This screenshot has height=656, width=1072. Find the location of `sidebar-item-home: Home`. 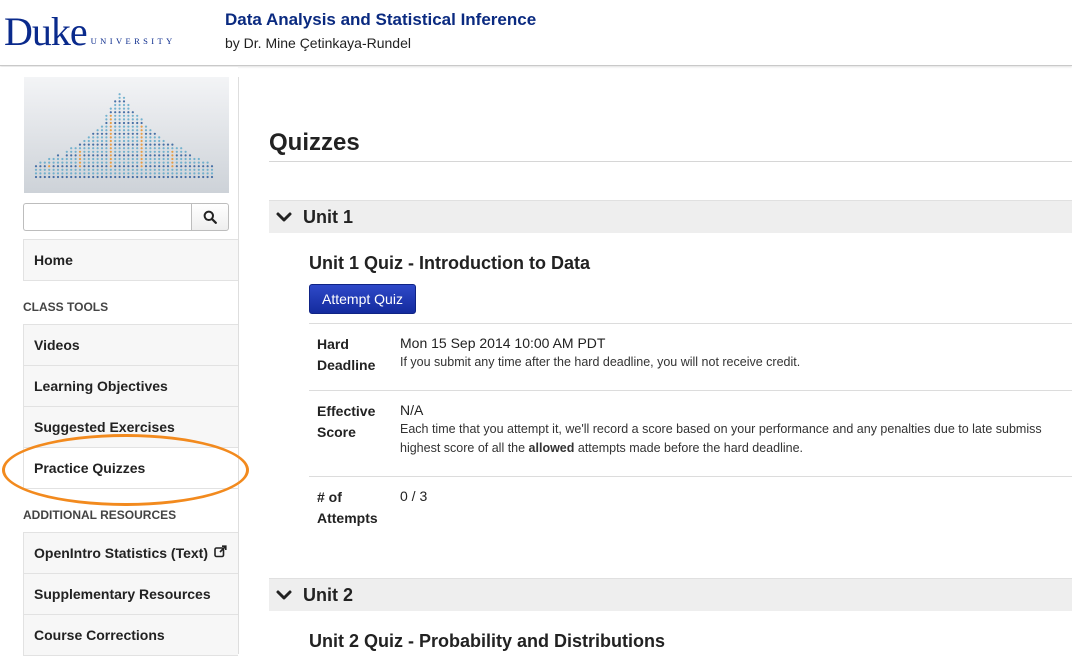

sidebar-item-home: Home is located at coordinates (130, 260).